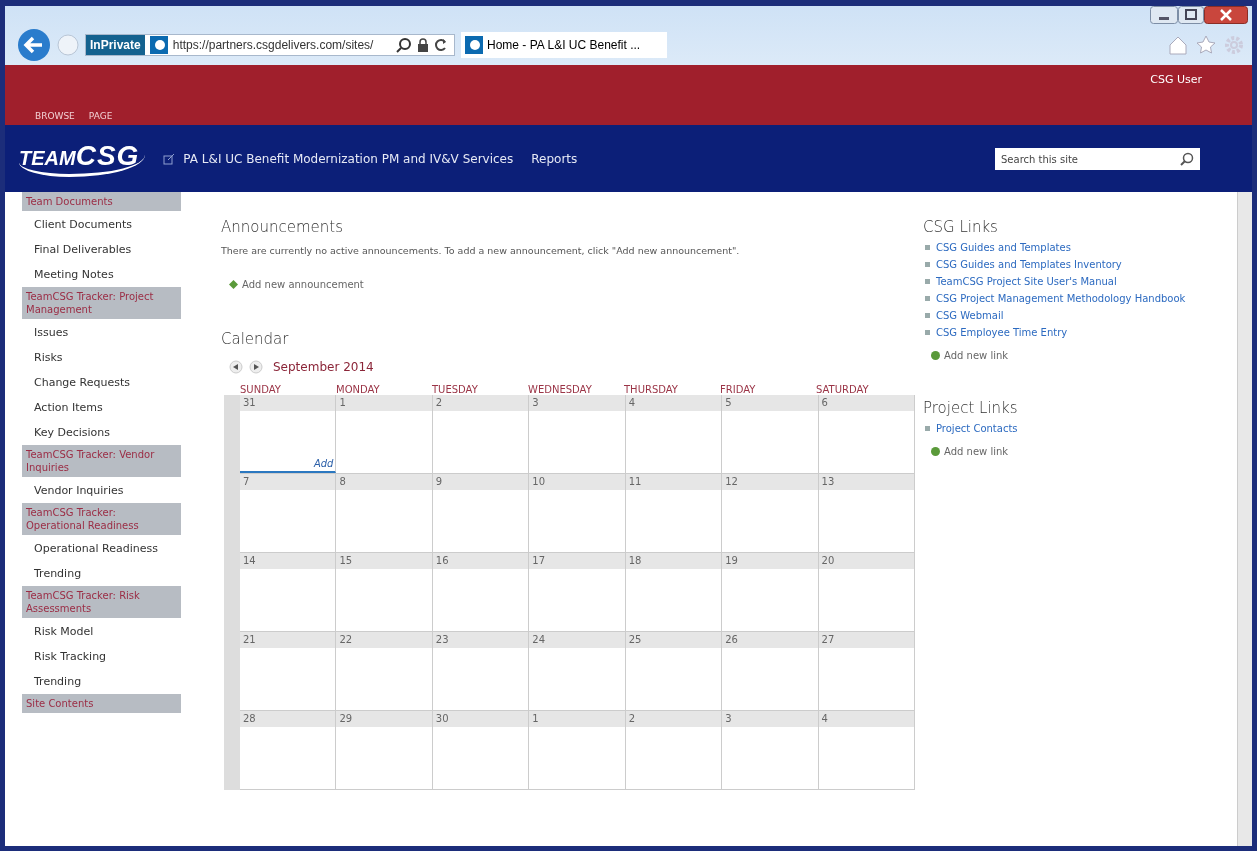  Describe the element at coordinates (480, 719) in the screenshot. I see `day-number: 30` at that location.